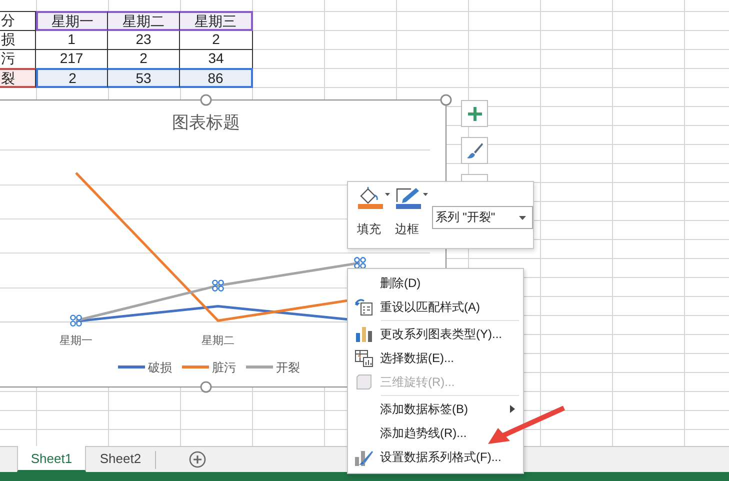  What do you see at coordinates (18, 40) in the screenshot?
I see `table-cell: 损` at bounding box center [18, 40].